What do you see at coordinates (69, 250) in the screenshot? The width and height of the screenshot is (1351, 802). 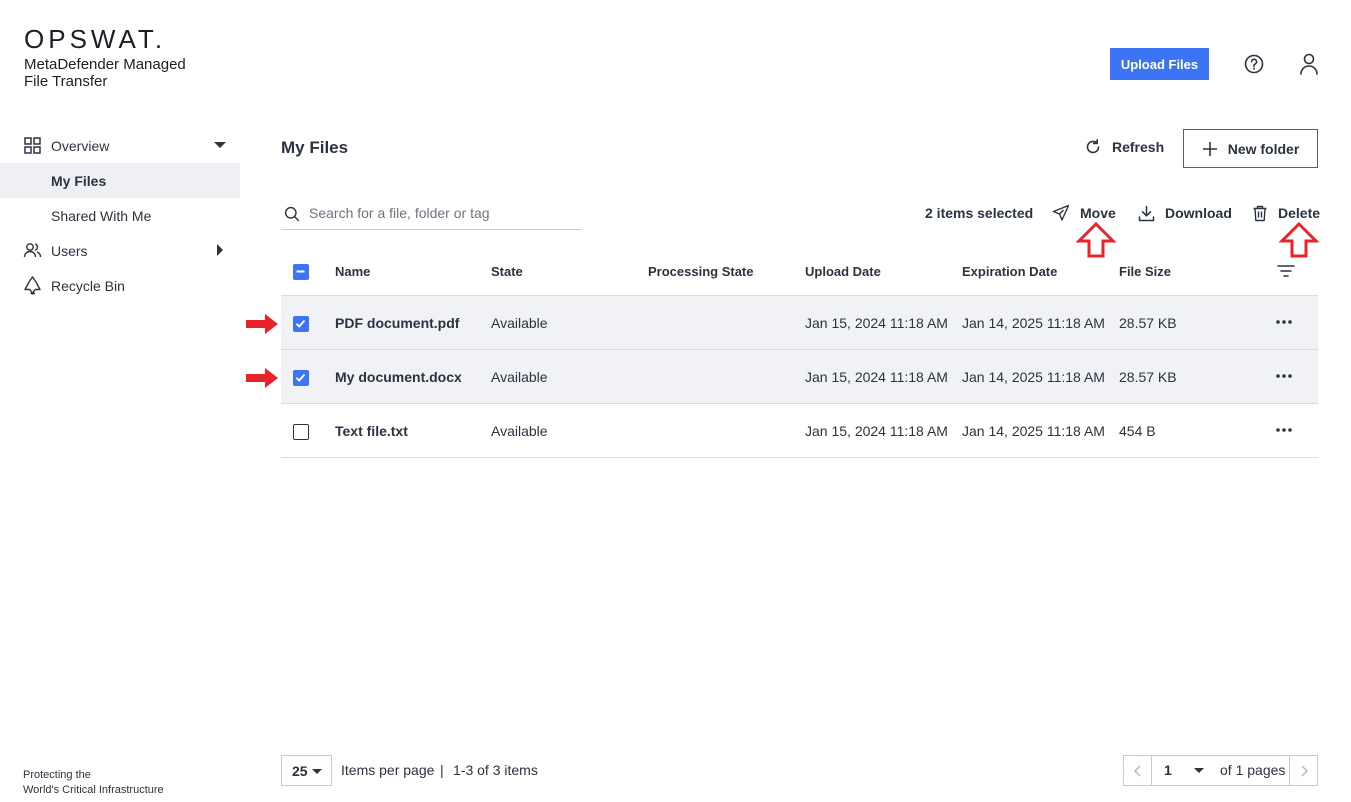 I see `sidebar-item-label: Users` at bounding box center [69, 250].